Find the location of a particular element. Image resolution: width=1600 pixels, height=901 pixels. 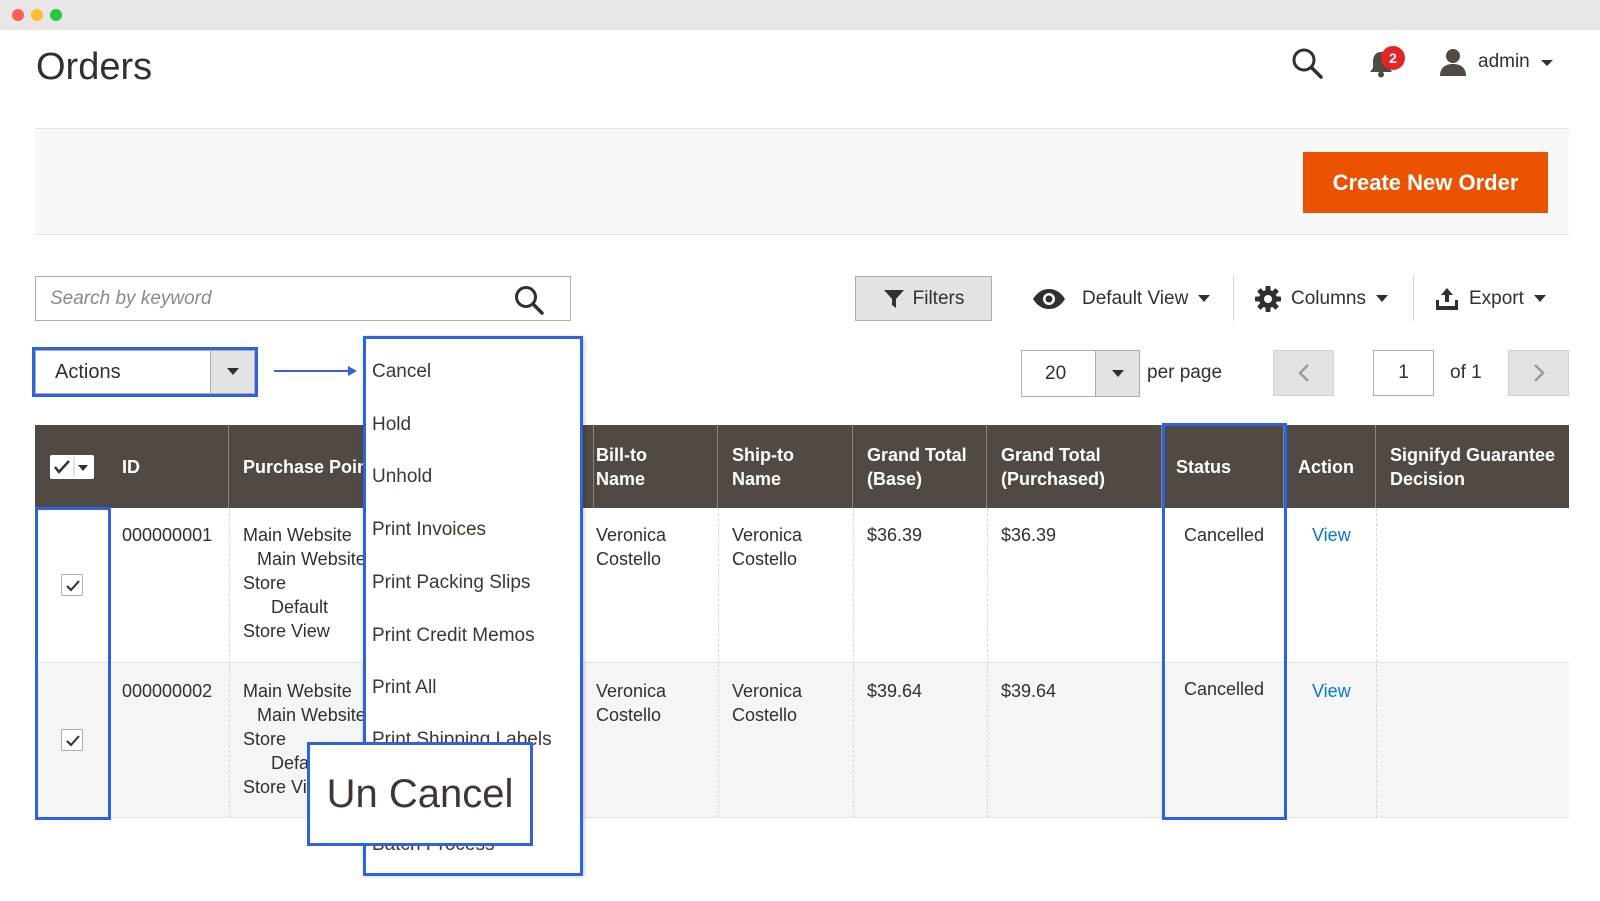

mass-actions-toggle is located at coordinates (232, 372).